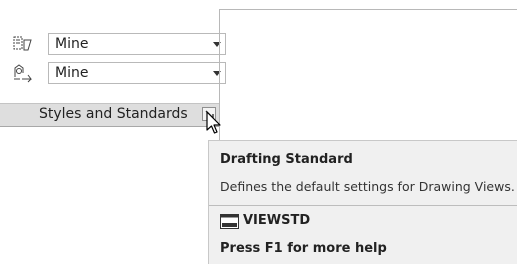 The height and width of the screenshot is (264, 517). I want to click on mouse-pointer-icon, so click(214, 125).